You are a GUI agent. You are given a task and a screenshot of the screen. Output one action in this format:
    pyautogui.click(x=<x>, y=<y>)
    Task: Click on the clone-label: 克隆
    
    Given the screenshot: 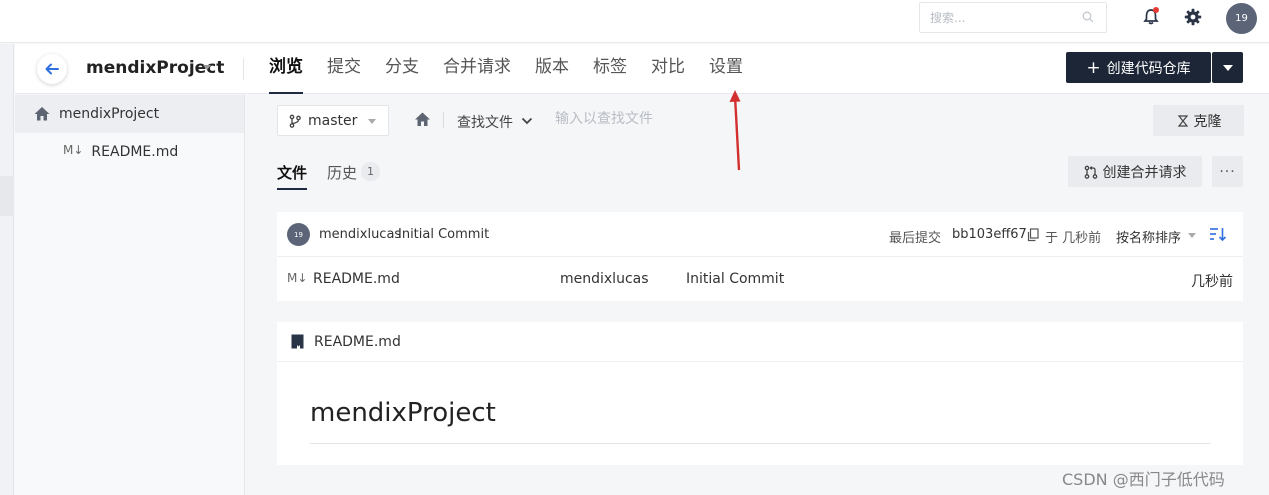 What is the action you would take?
    pyautogui.click(x=1207, y=121)
    